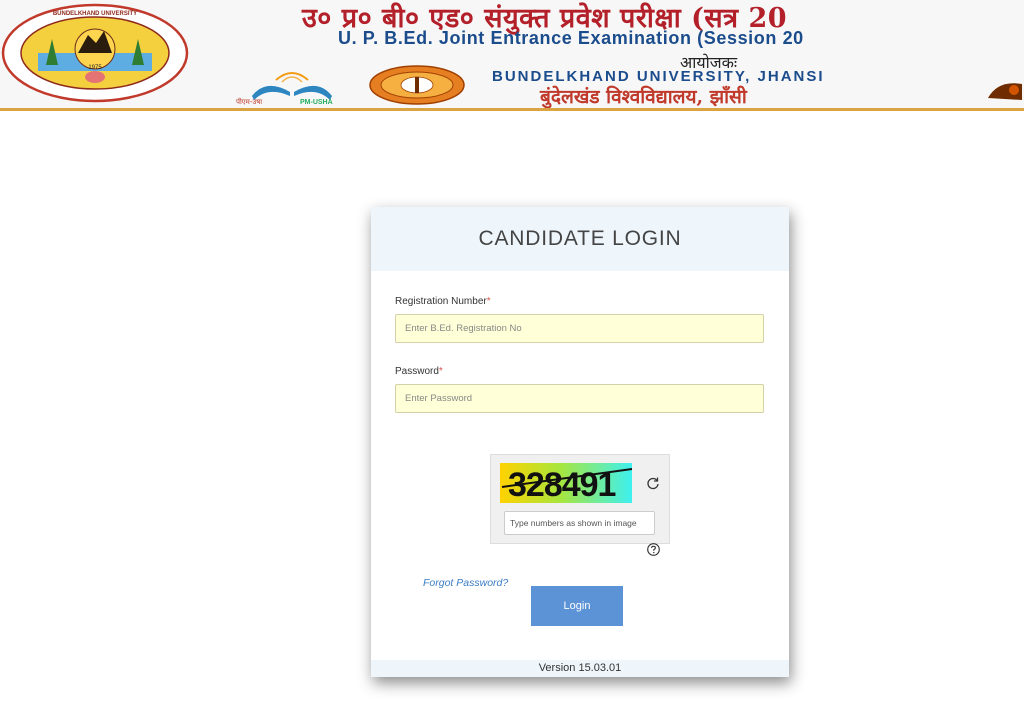 This screenshot has width=1024, height=708. Describe the element at coordinates (653, 549) in the screenshot. I see `help-icon` at that location.